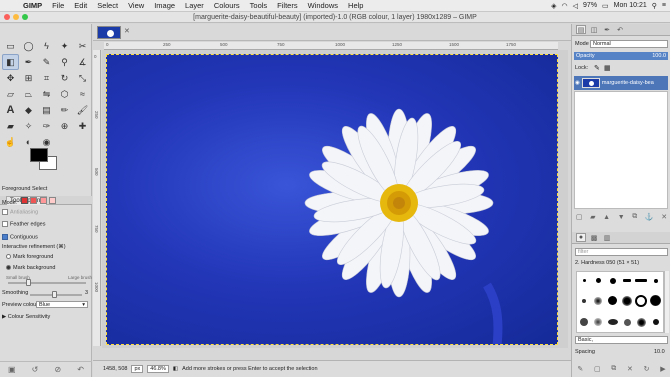 The height and width of the screenshot is (377, 670). What do you see at coordinates (649, 217) in the screenshot?
I see `anchor-layer-icon: ⚓` at bounding box center [649, 217].